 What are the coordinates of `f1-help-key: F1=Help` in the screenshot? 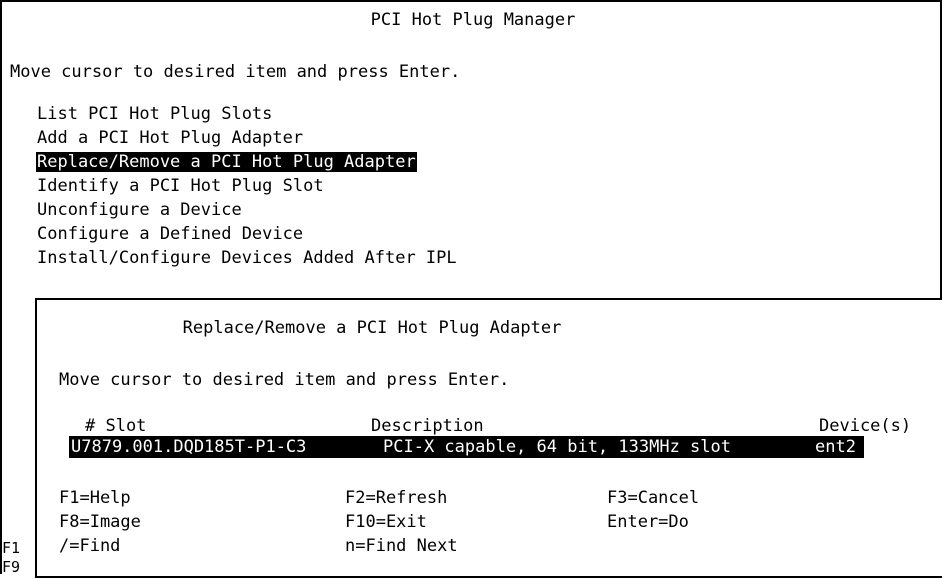 It's located at (95, 498).